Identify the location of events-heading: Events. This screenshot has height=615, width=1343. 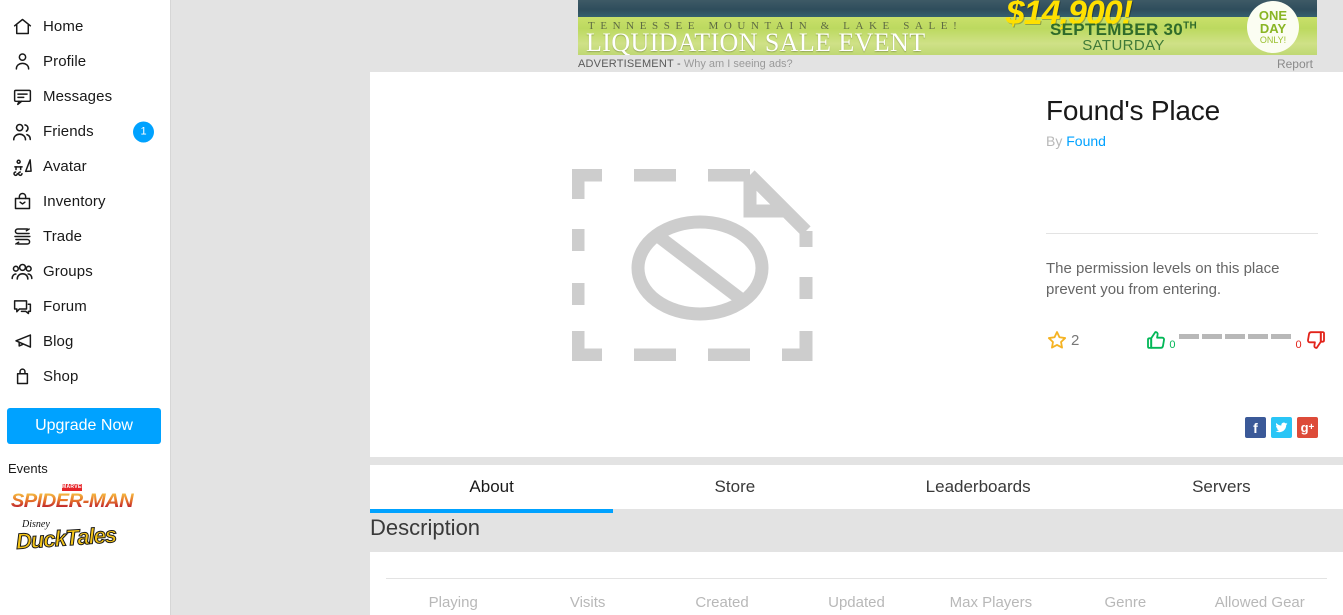
(28, 468).